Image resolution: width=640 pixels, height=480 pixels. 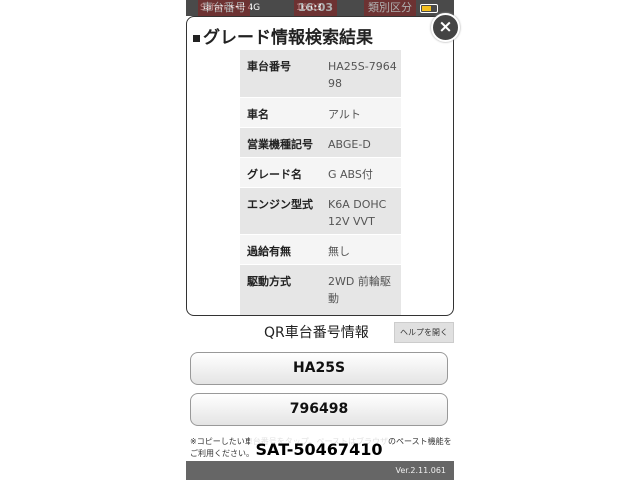 What do you see at coordinates (319, 409) in the screenshot?
I see `copy-serial-button: 796498` at bounding box center [319, 409].